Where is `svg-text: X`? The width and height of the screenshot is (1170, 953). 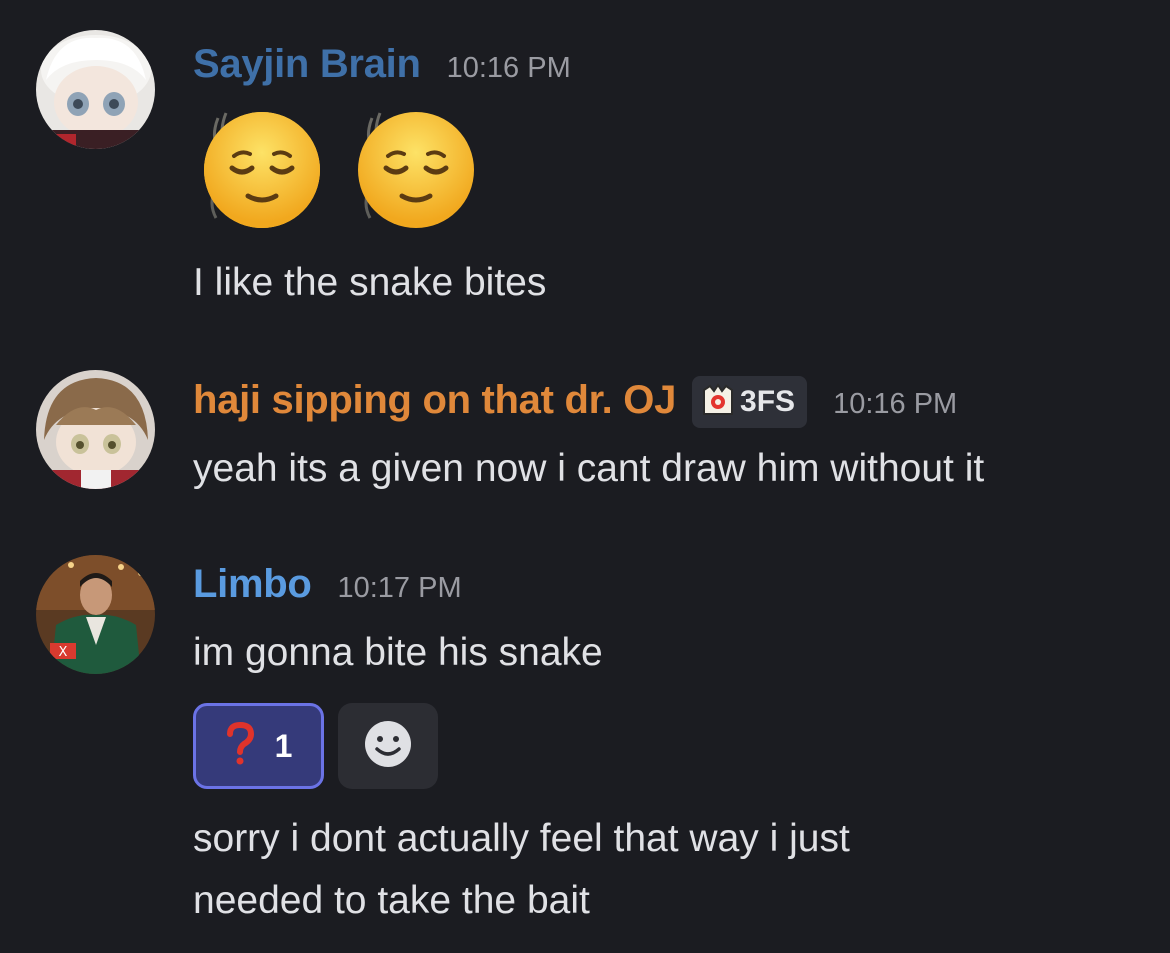
svg-text: X is located at coordinates (63, 652).